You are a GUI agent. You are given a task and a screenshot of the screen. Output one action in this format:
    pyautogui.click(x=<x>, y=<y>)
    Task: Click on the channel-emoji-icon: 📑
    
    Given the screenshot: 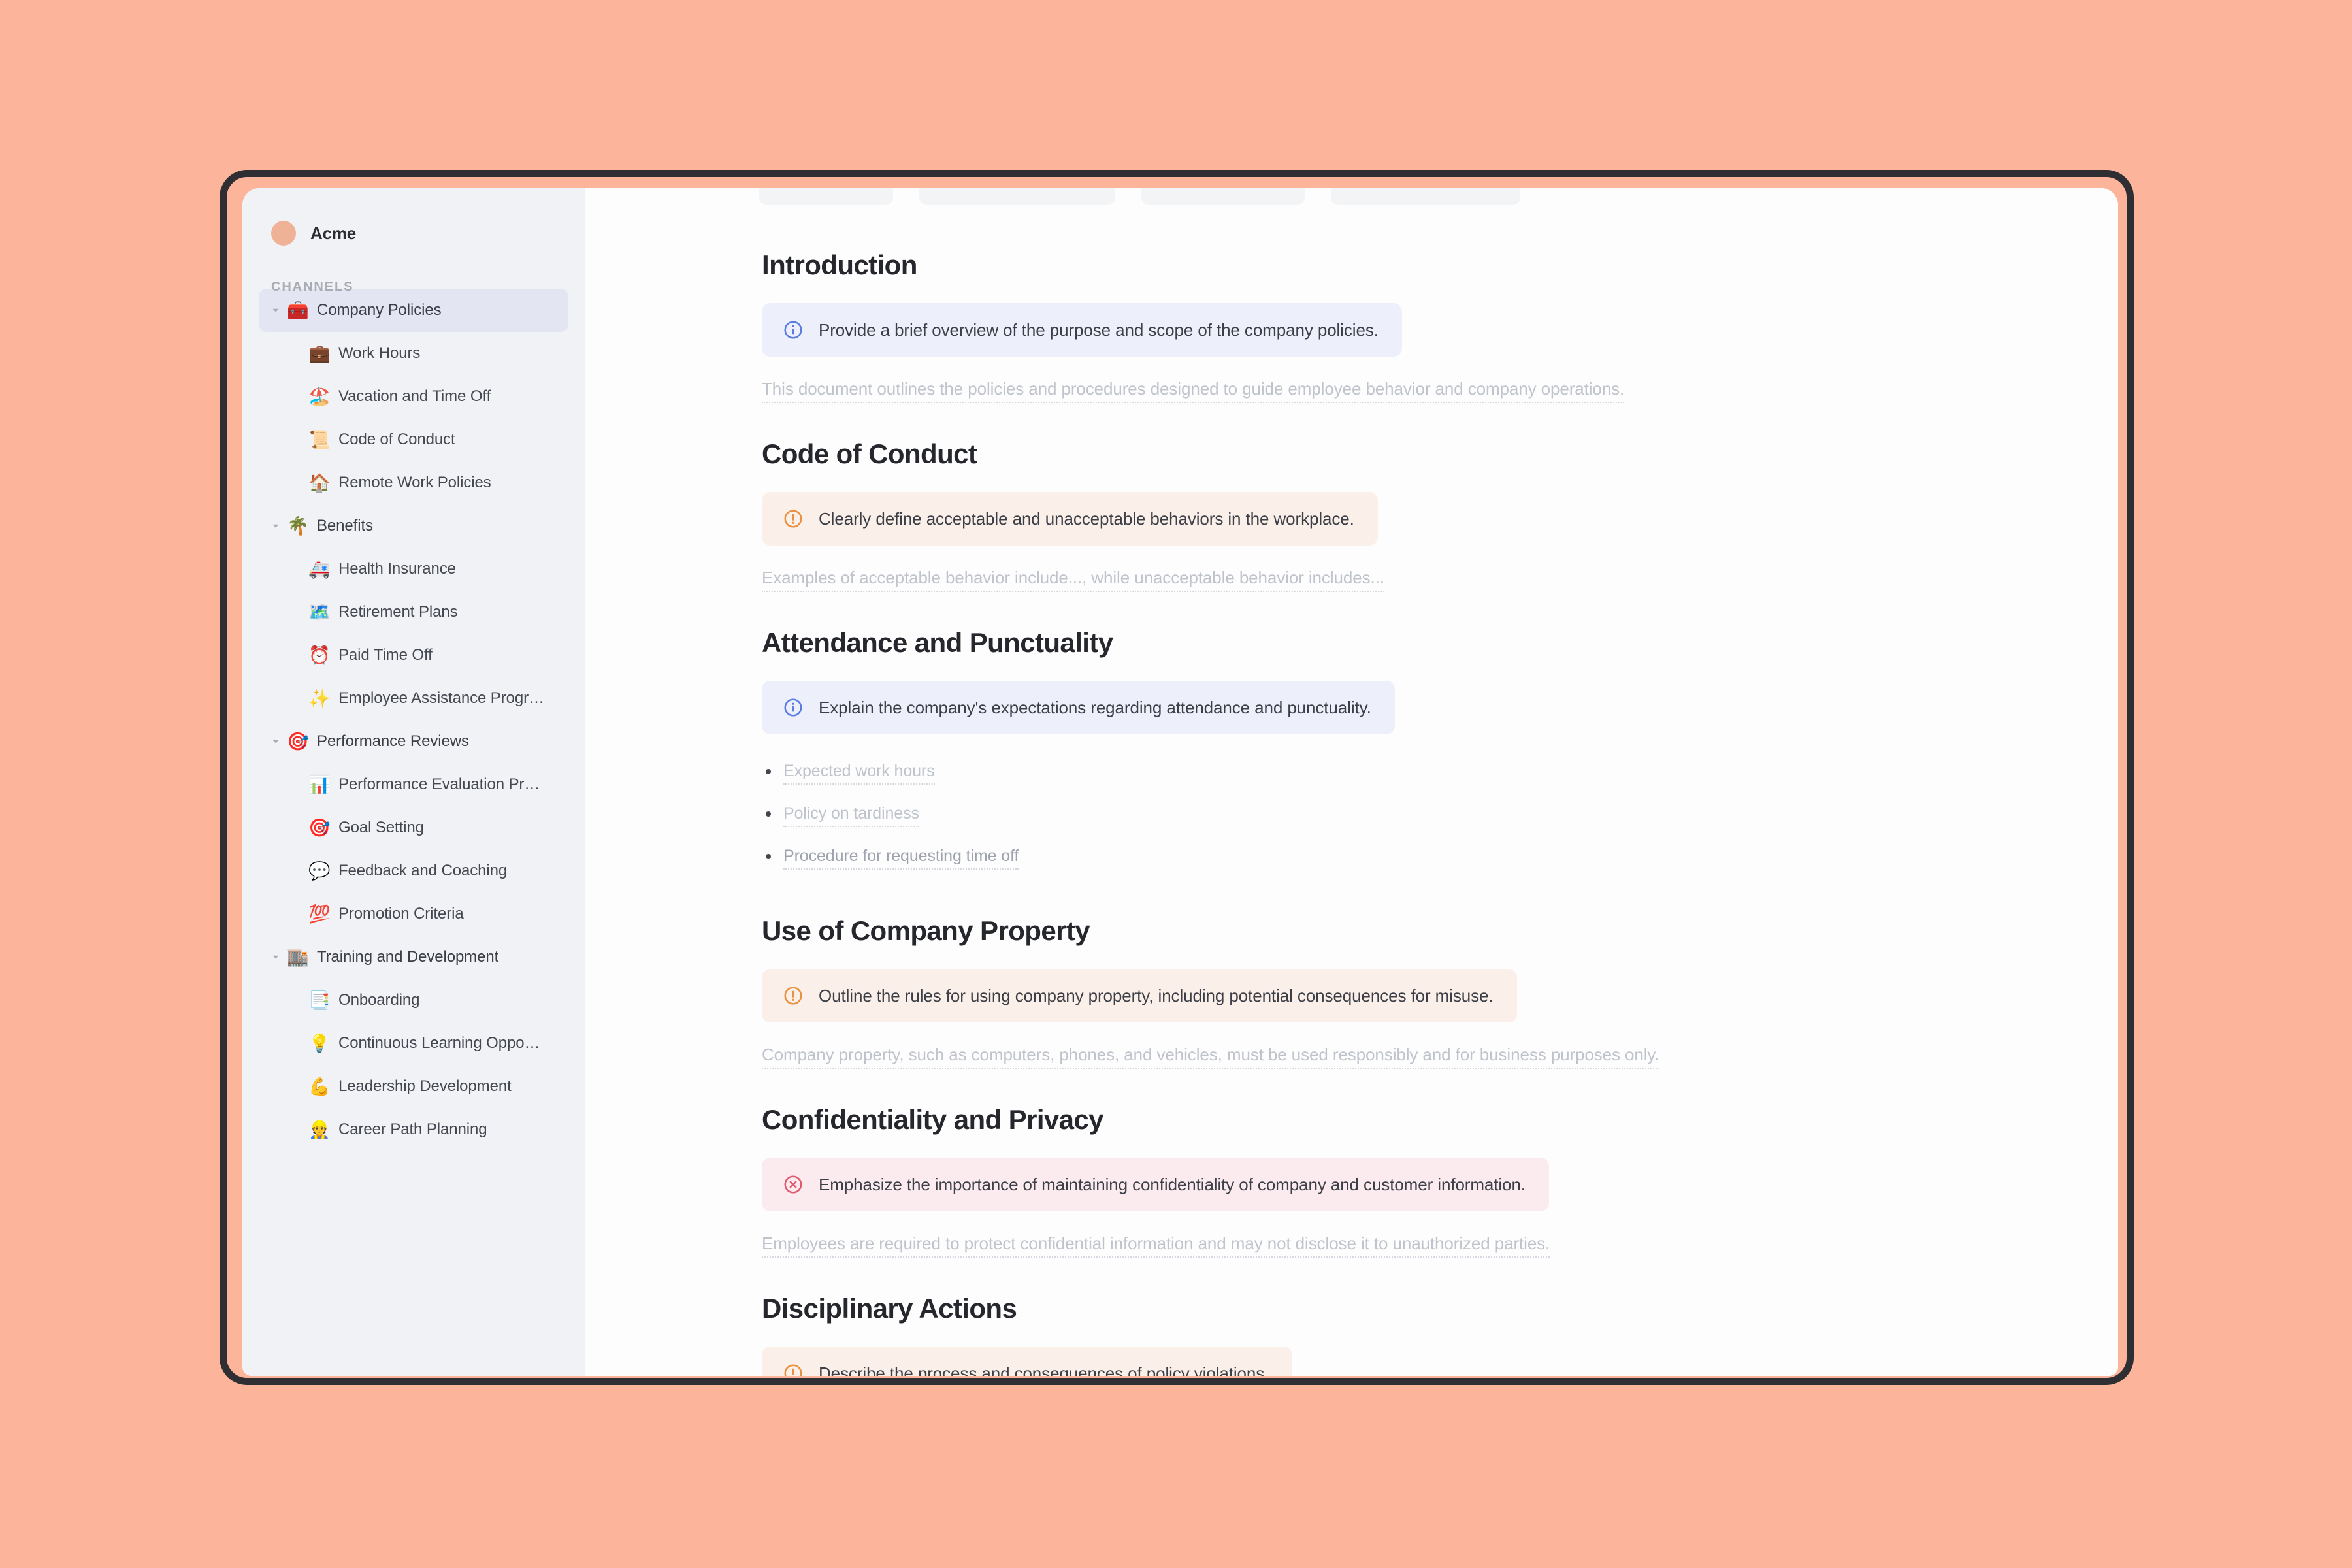 What is the action you would take?
    pyautogui.click(x=319, y=1000)
    